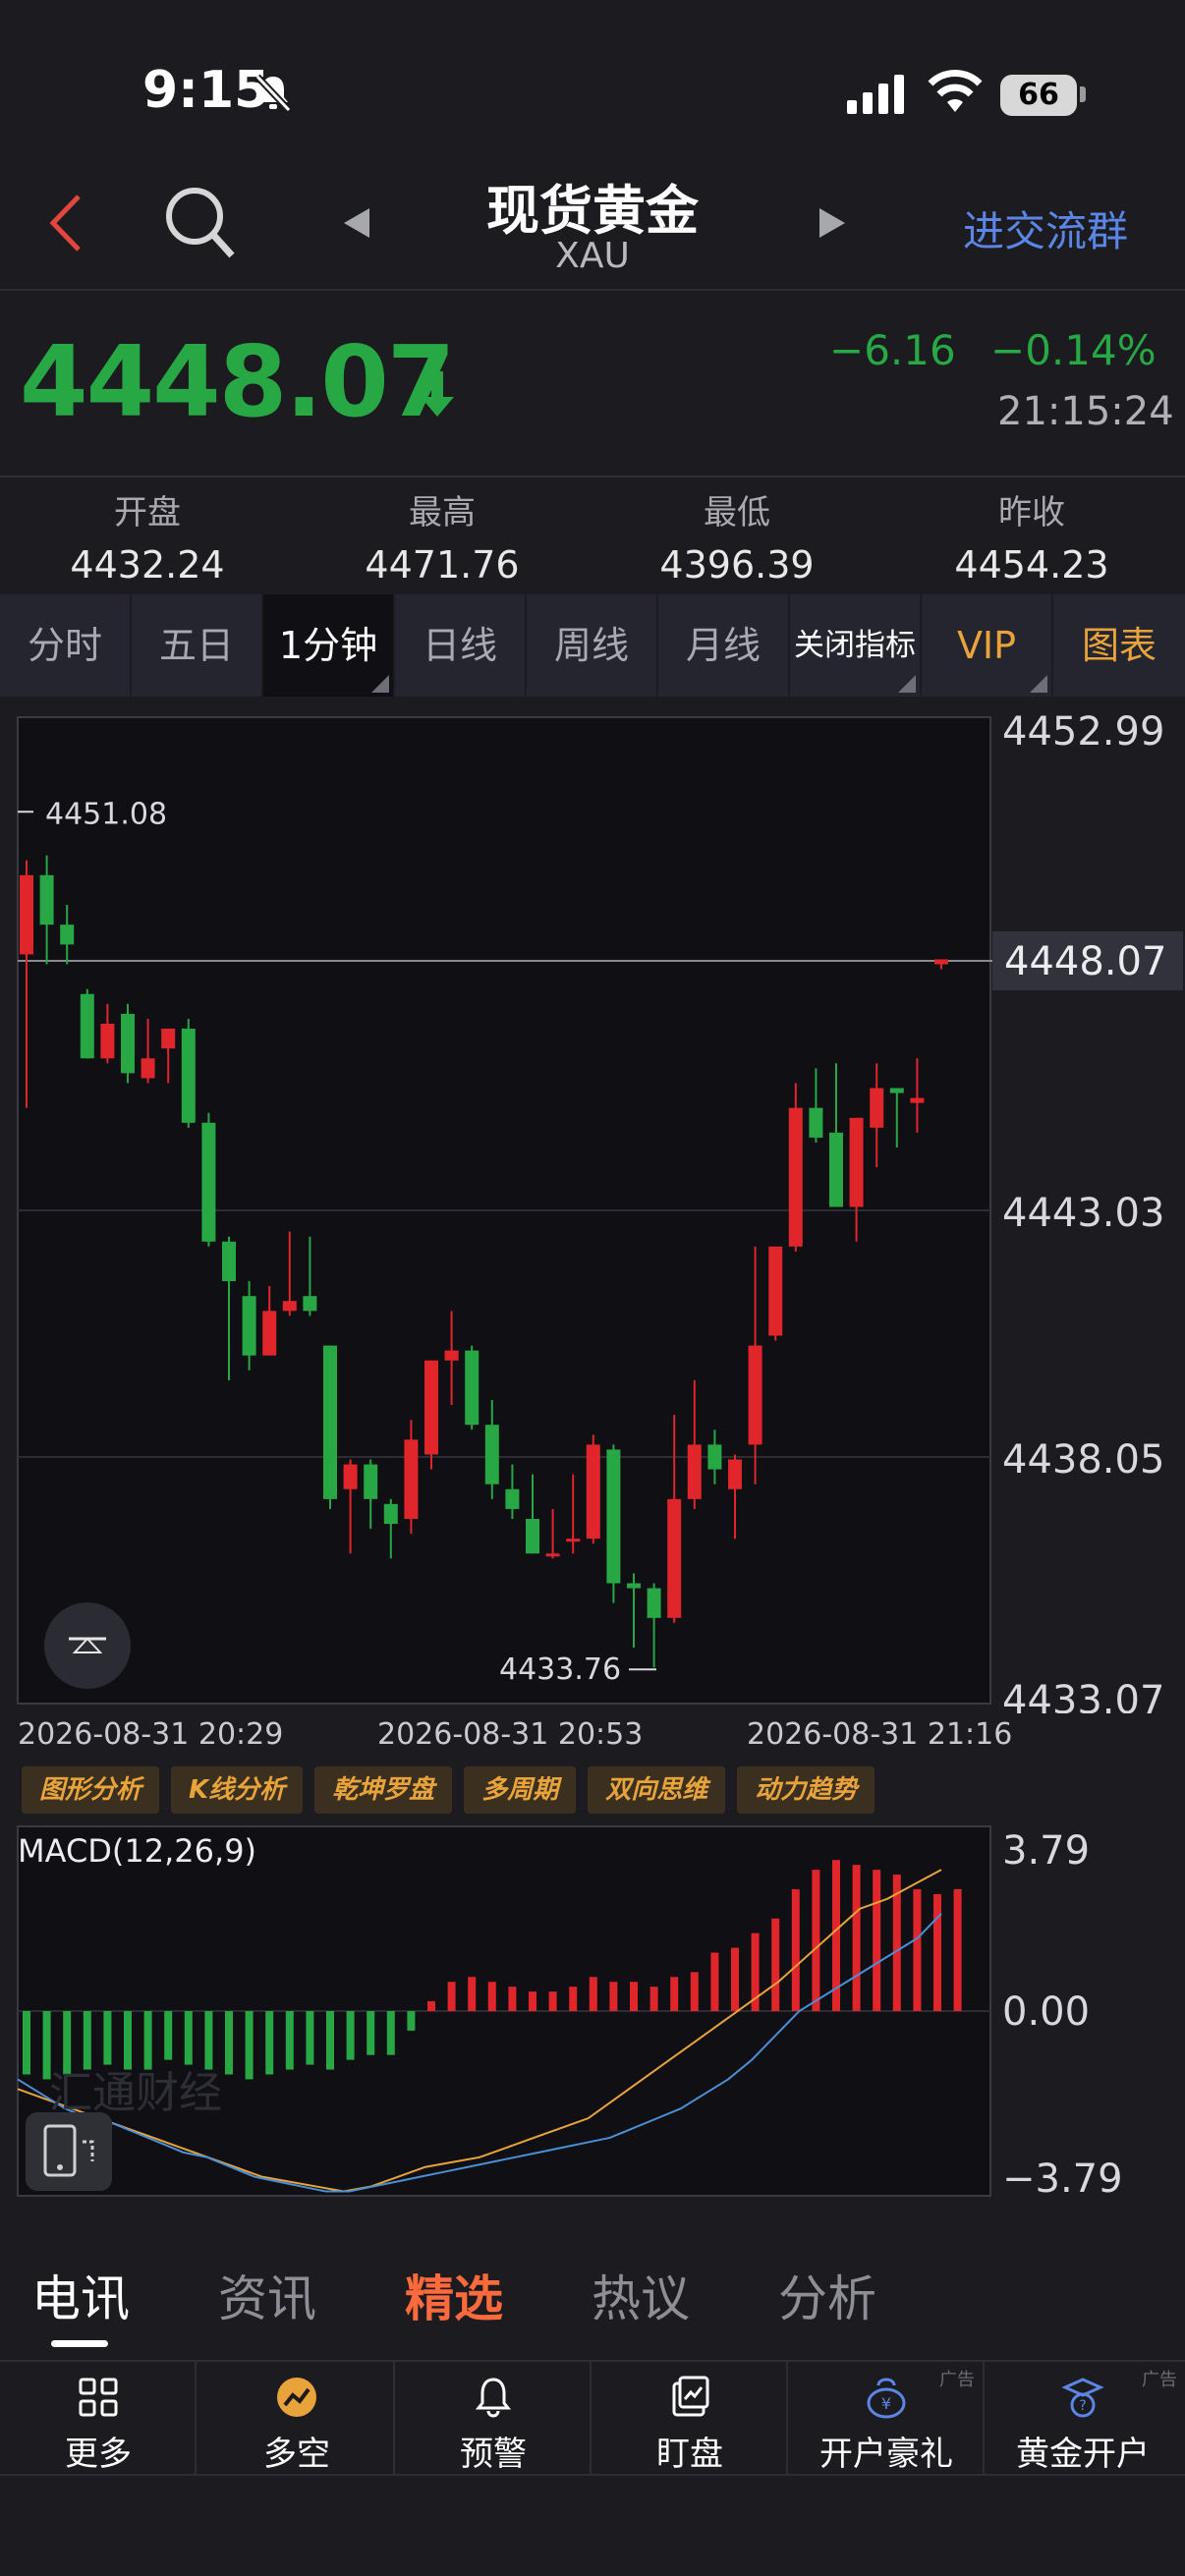  I want to click on toolbar-long-short-button: 多空, so click(296, 2418).